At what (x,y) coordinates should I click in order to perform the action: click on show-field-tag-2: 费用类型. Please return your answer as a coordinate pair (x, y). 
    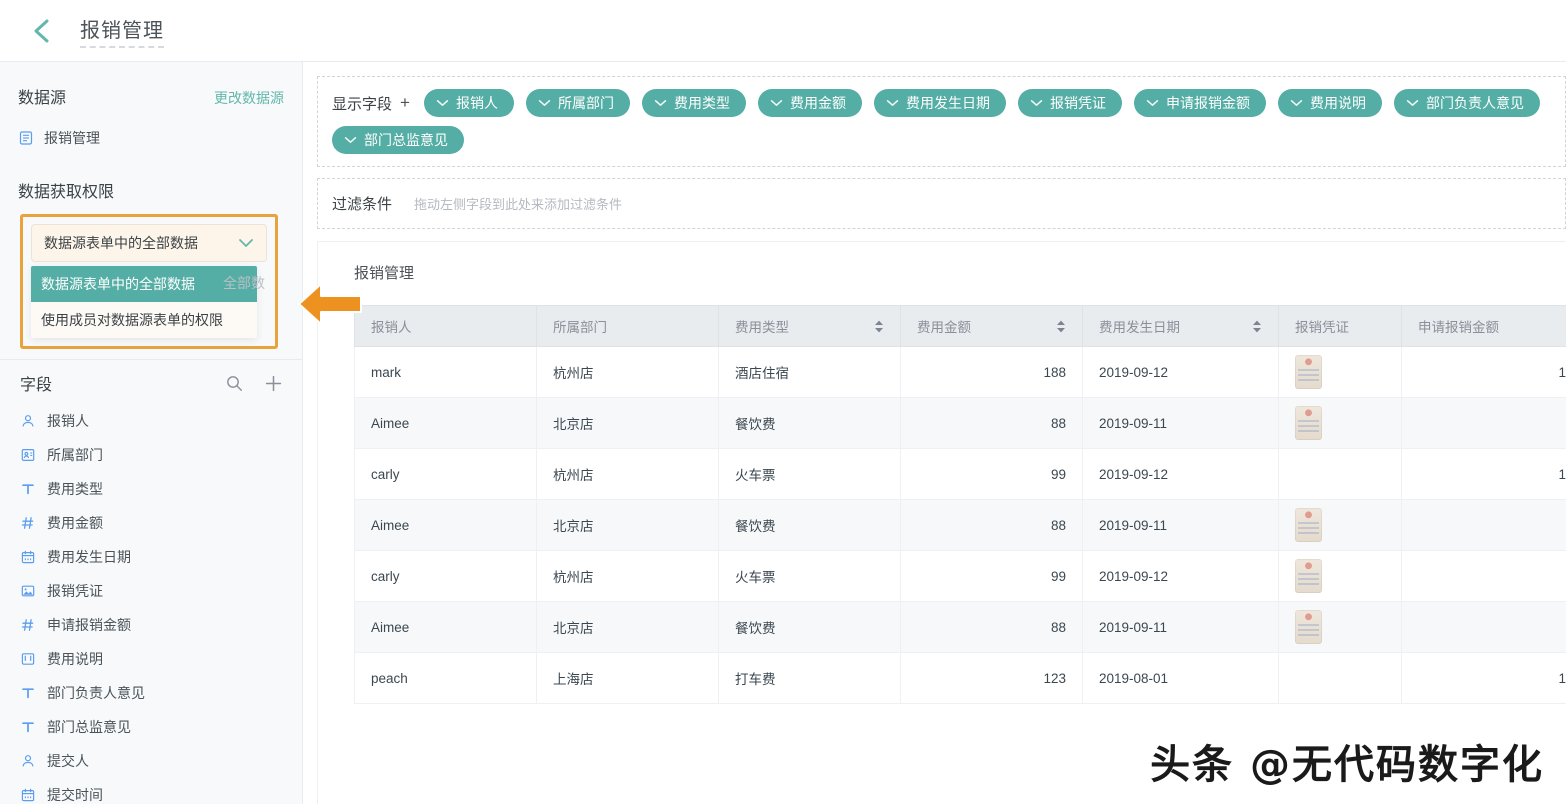
    Looking at the image, I should click on (693, 103).